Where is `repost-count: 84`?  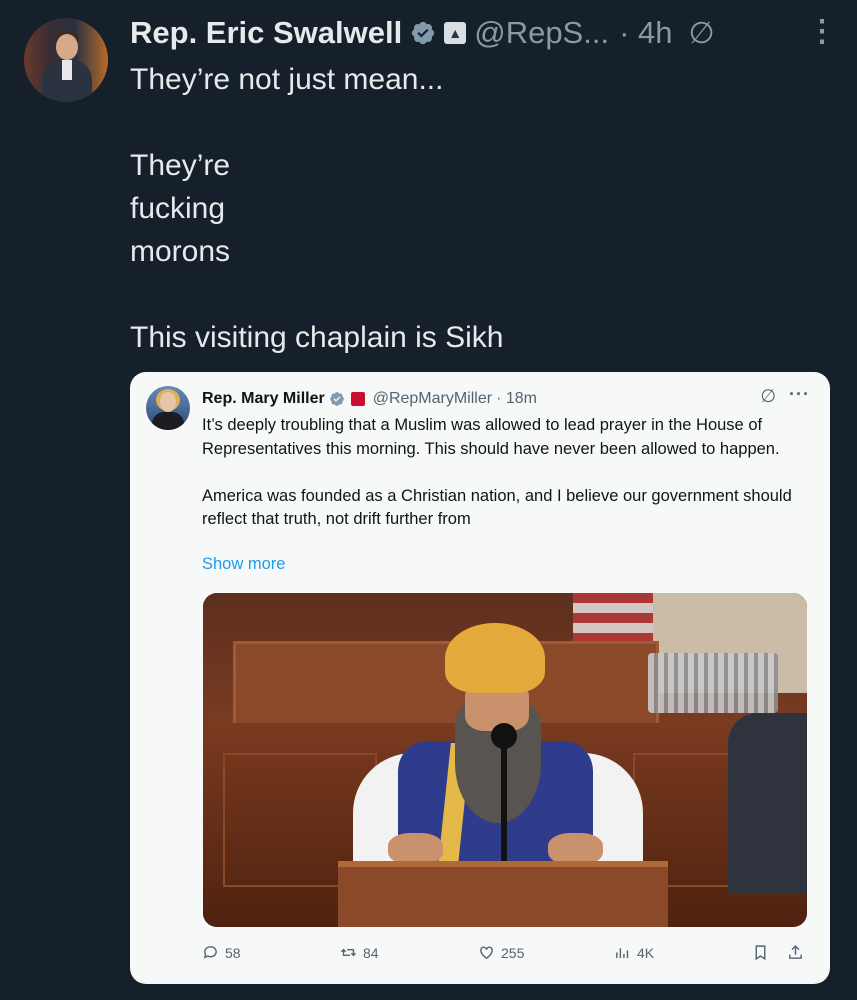 repost-count: 84 is located at coordinates (371, 952).